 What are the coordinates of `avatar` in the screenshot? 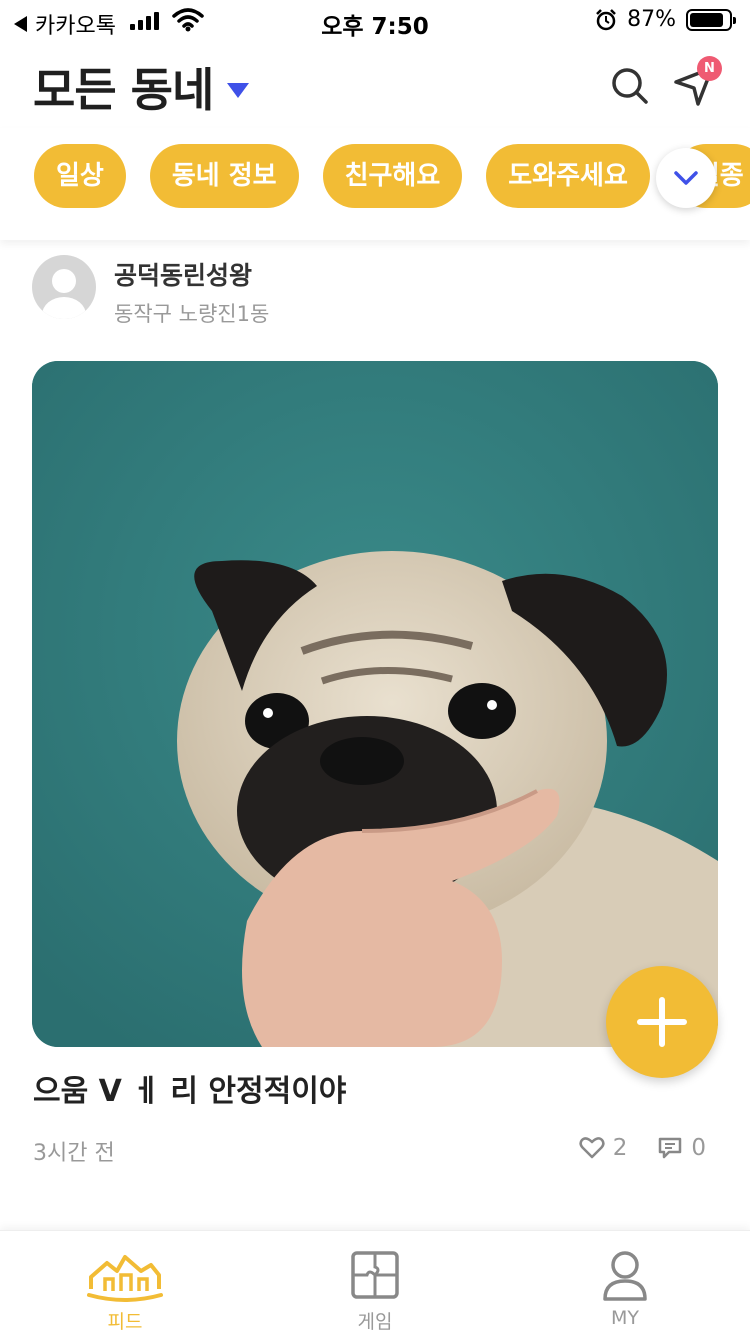 It's located at (64, 287).